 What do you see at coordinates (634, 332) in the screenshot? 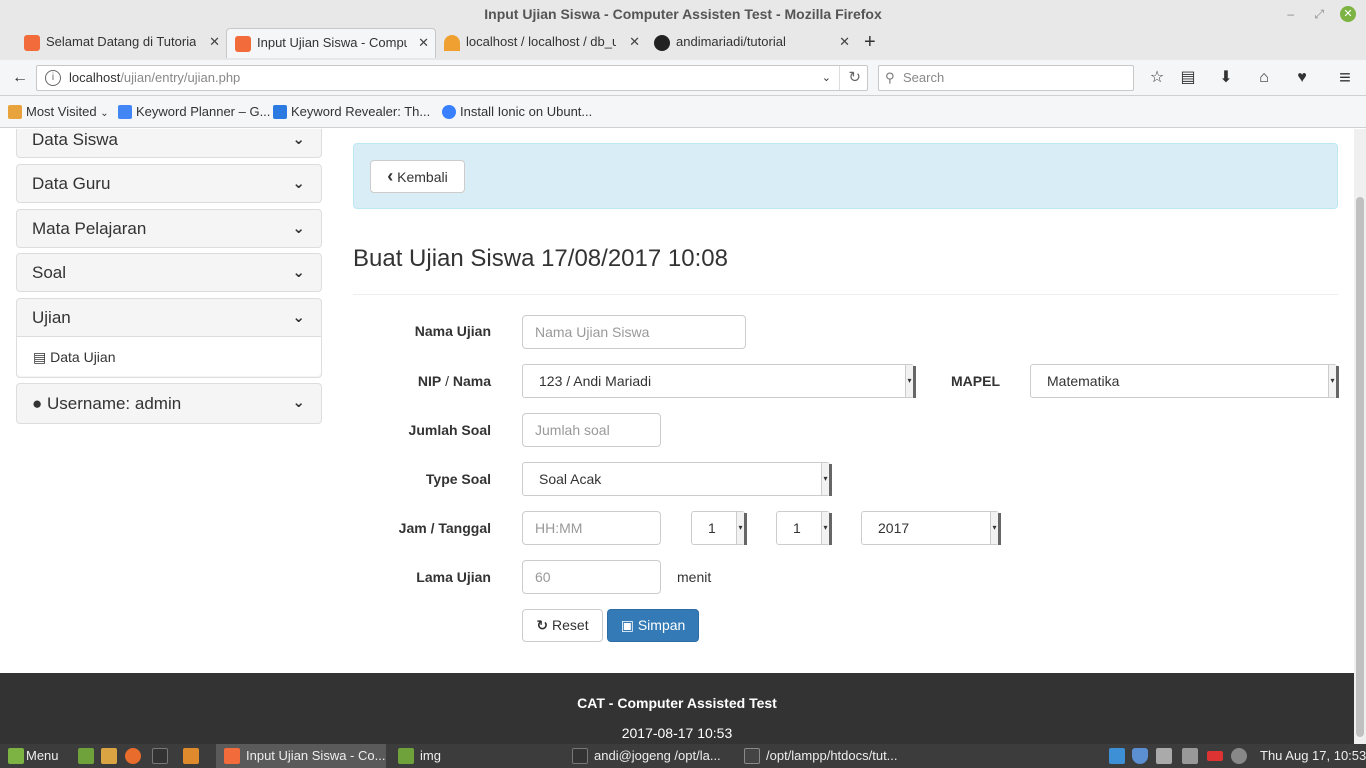
I see `nama-ujian-input: Nama Ujian Siswa` at bounding box center [634, 332].